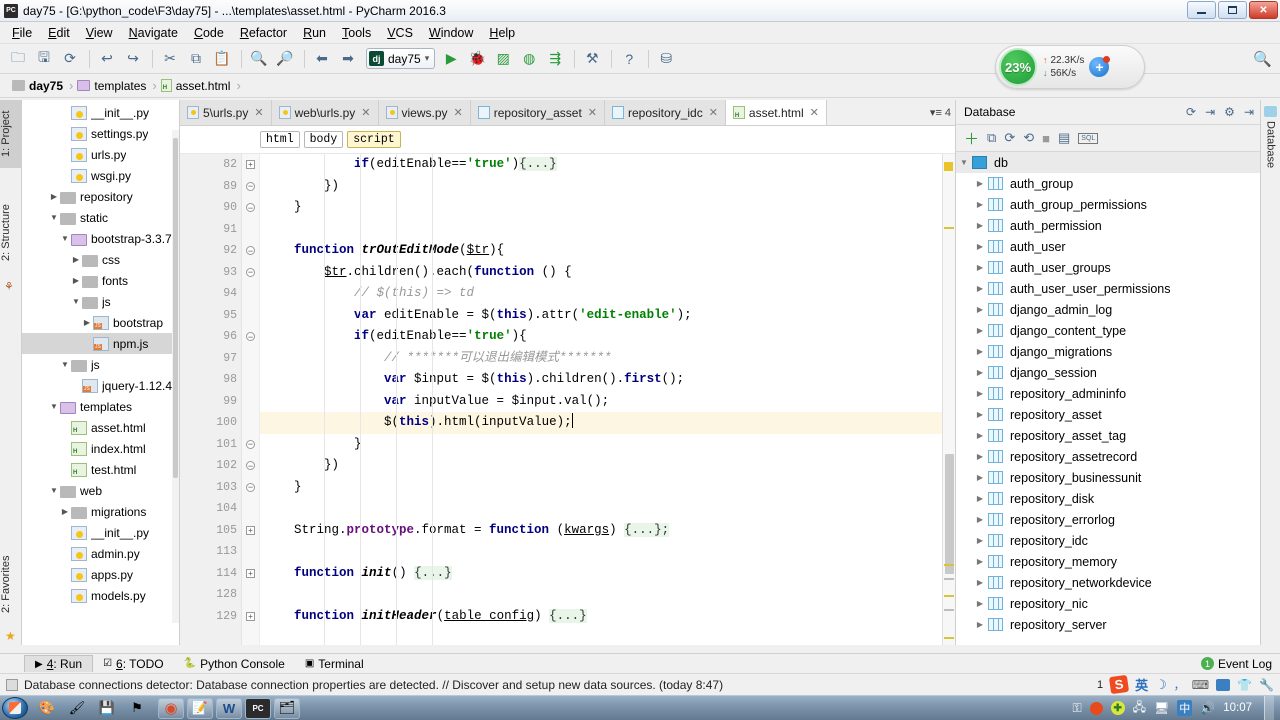 Image resolution: width=1280 pixels, height=720 pixels. I want to click on tool-window-tab-terminal: ▣ Terminal, so click(334, 664).